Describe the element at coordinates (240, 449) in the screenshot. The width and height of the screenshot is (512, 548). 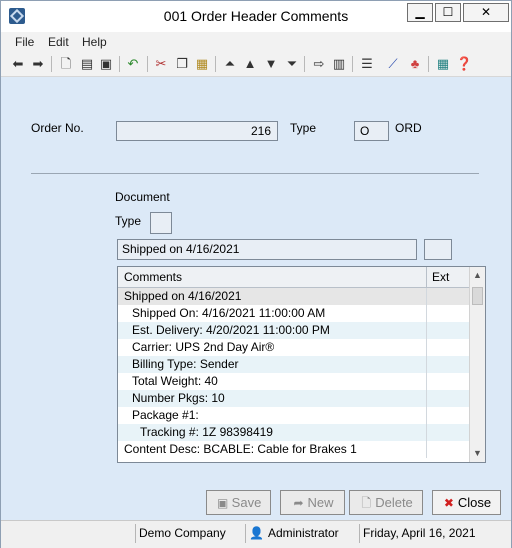
I see `comment-text: Content Desc: BCABLE: Cable for Brakes 1` at that location.